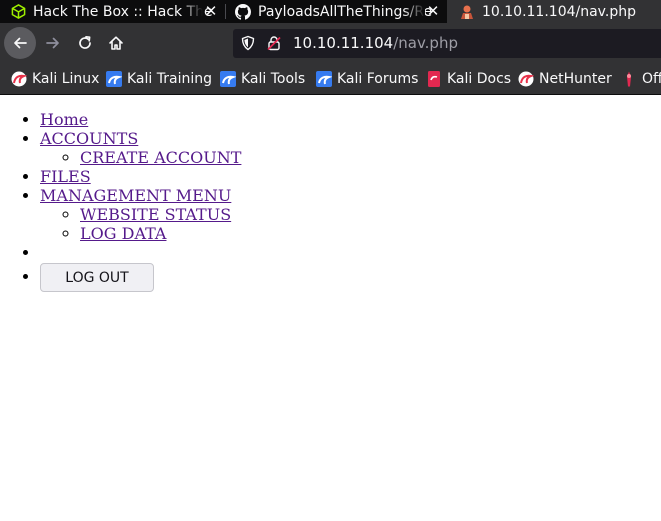  I want to click on bookmark-kali-forums: Kali Forums, so click(367, 79).